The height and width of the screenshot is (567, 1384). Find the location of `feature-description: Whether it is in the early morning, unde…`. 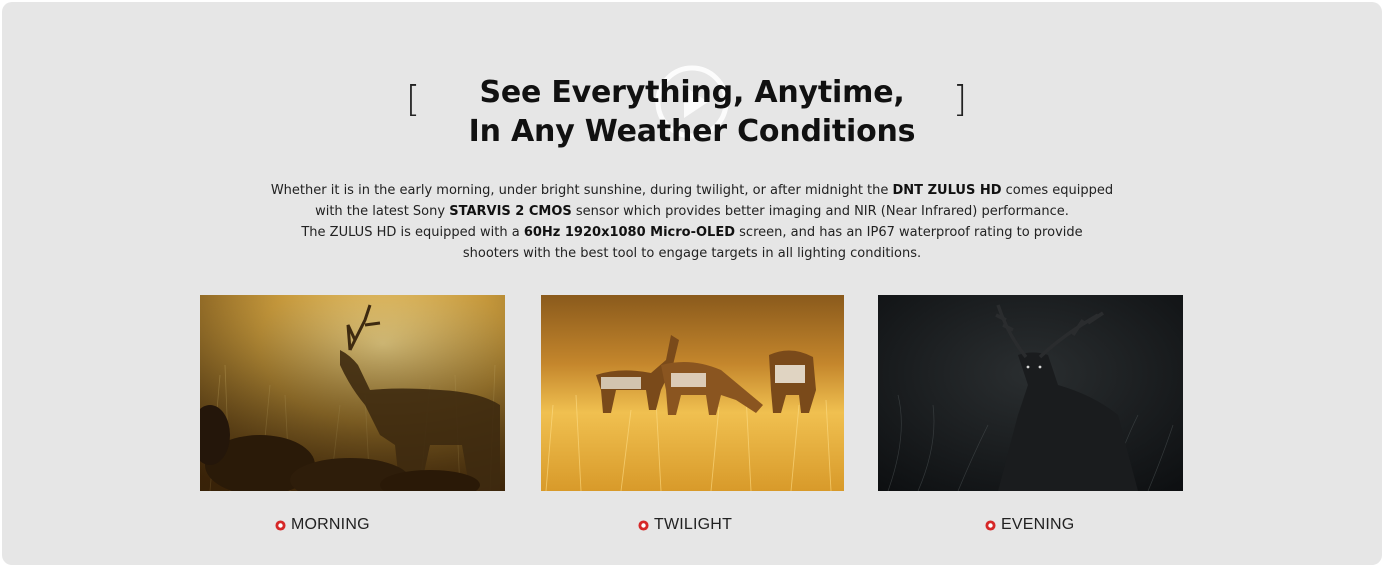

feature-description: Whether it is in the early morning, unde… is located at coordinates (692, 222).